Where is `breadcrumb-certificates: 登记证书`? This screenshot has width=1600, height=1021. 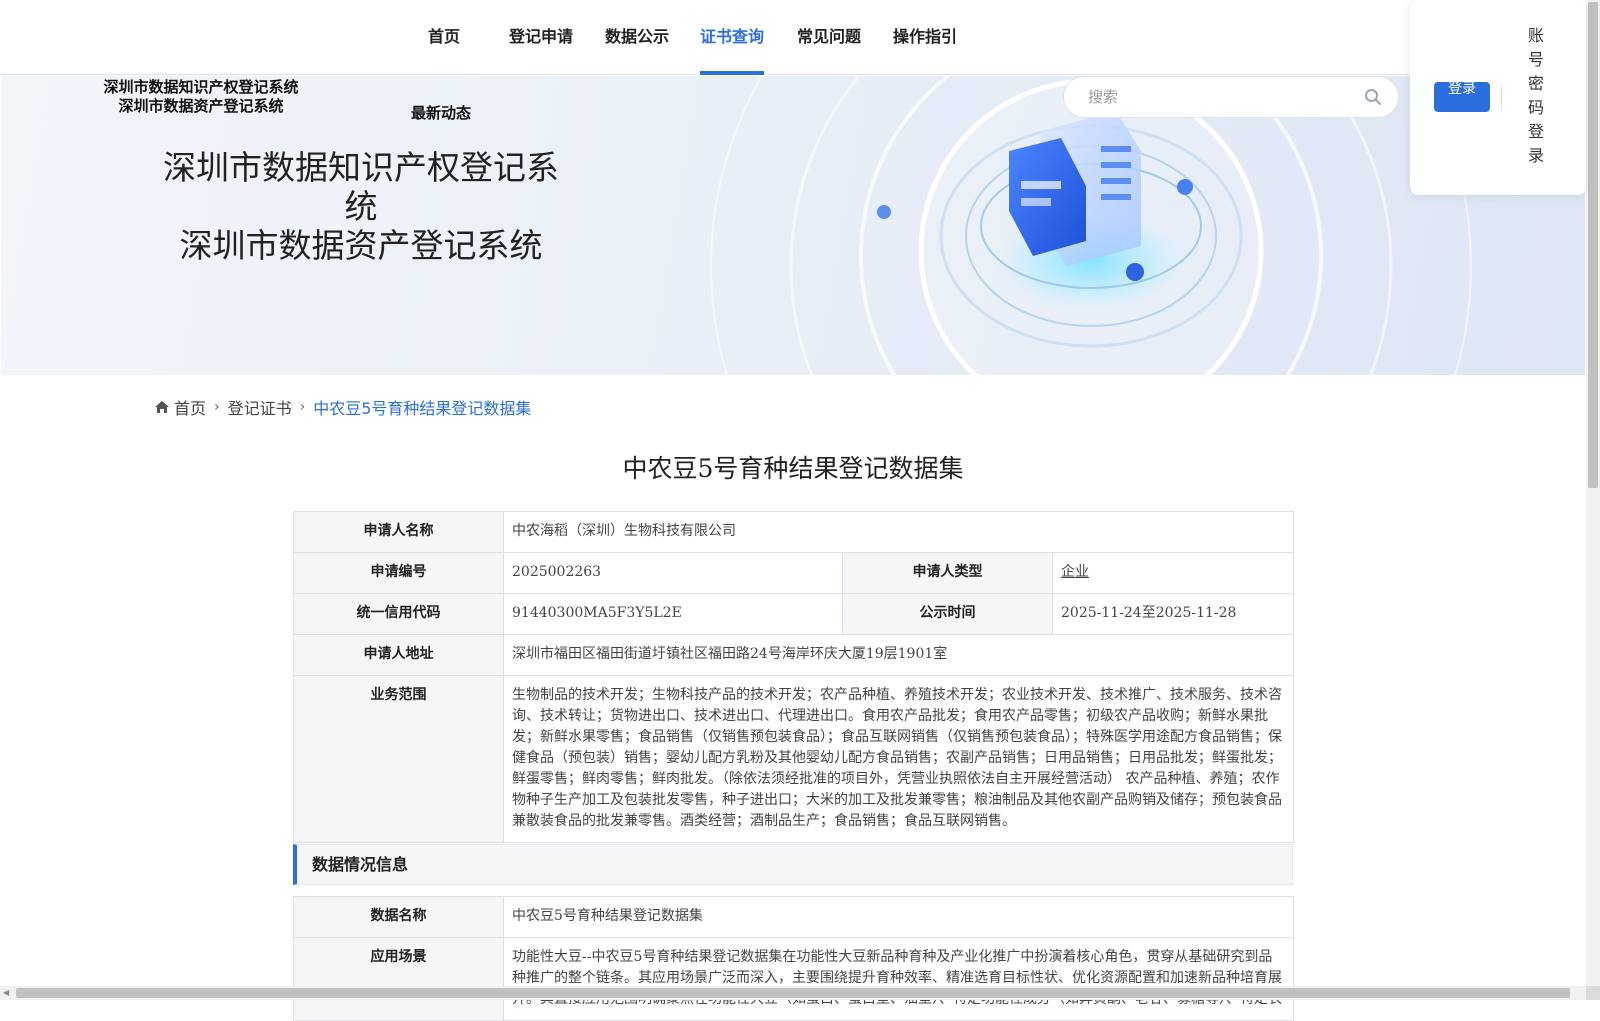 breadcrumb-certificates: 登记证书 is located at coordinates (260, 407).